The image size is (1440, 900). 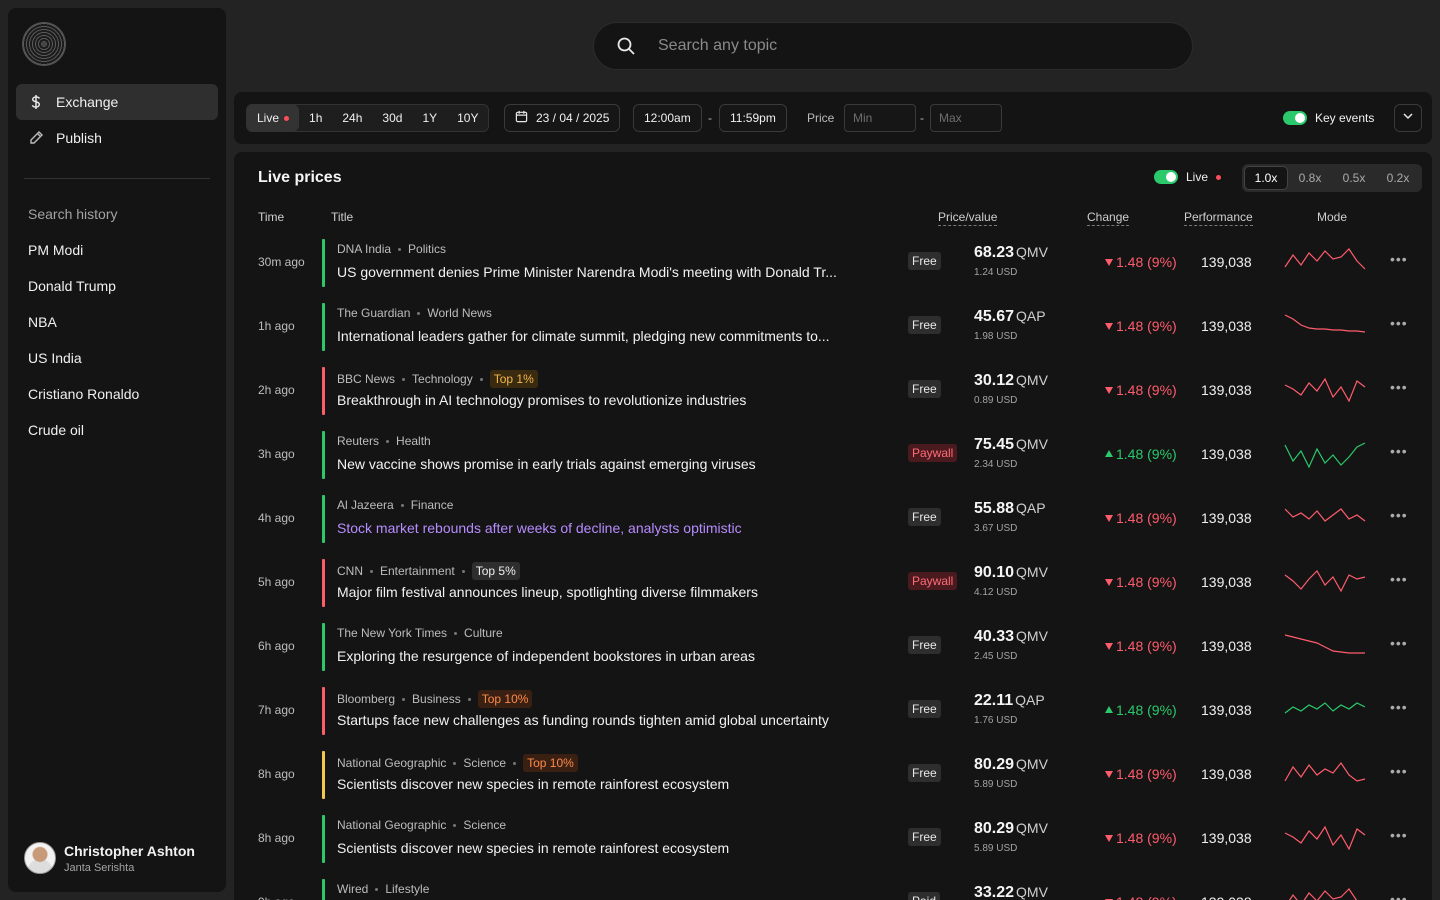 What do you see at coordinates (467, 118) in the screenshot?
I see `range-10y: 10Y` at bounding box center [467, 118].